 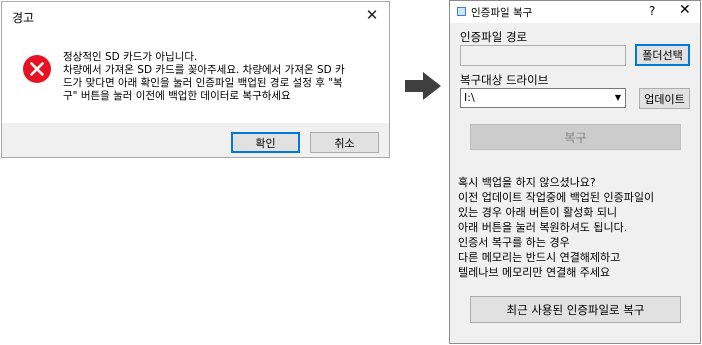 I want to click on target-drive-label: 복구대상 드라이브, so click(x=504, y=80).